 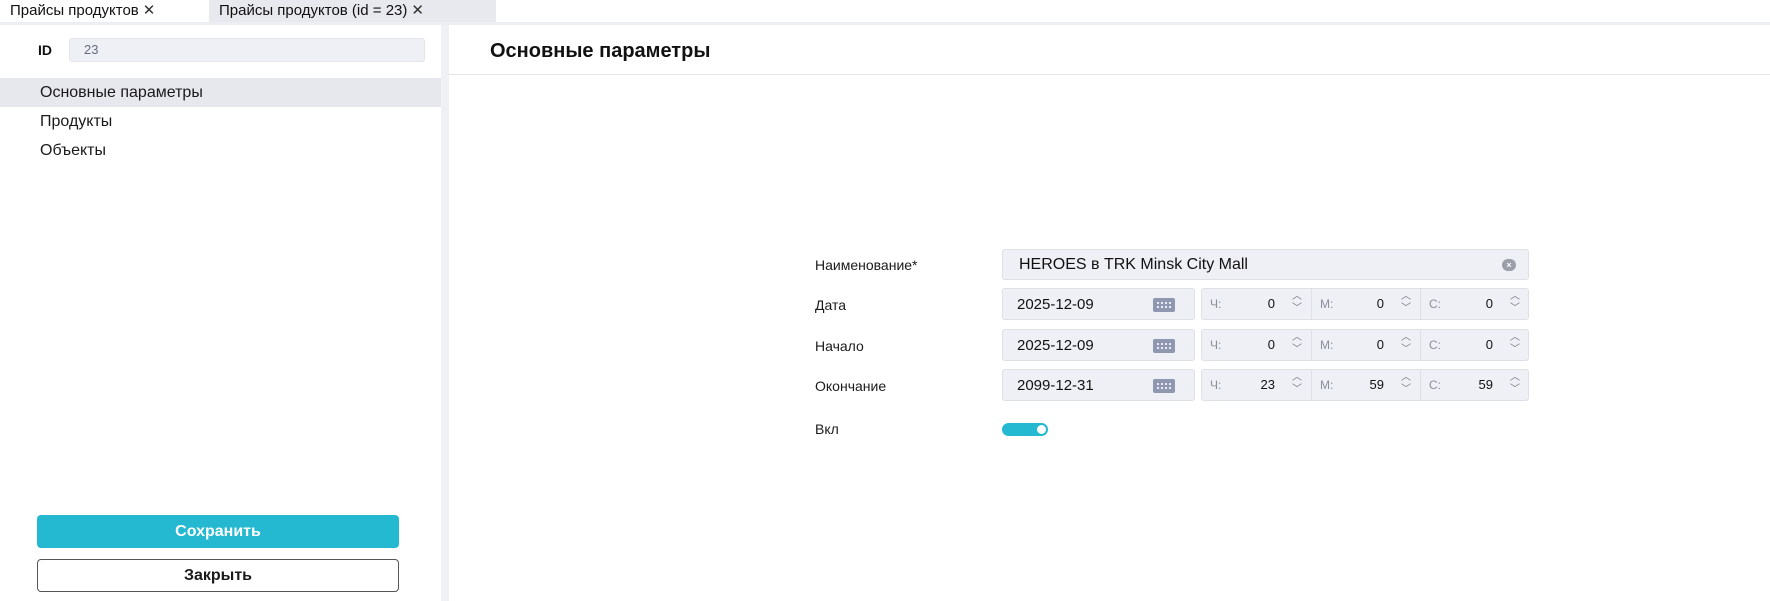 I want to click on title-divider, so click(x=1109, y=74).